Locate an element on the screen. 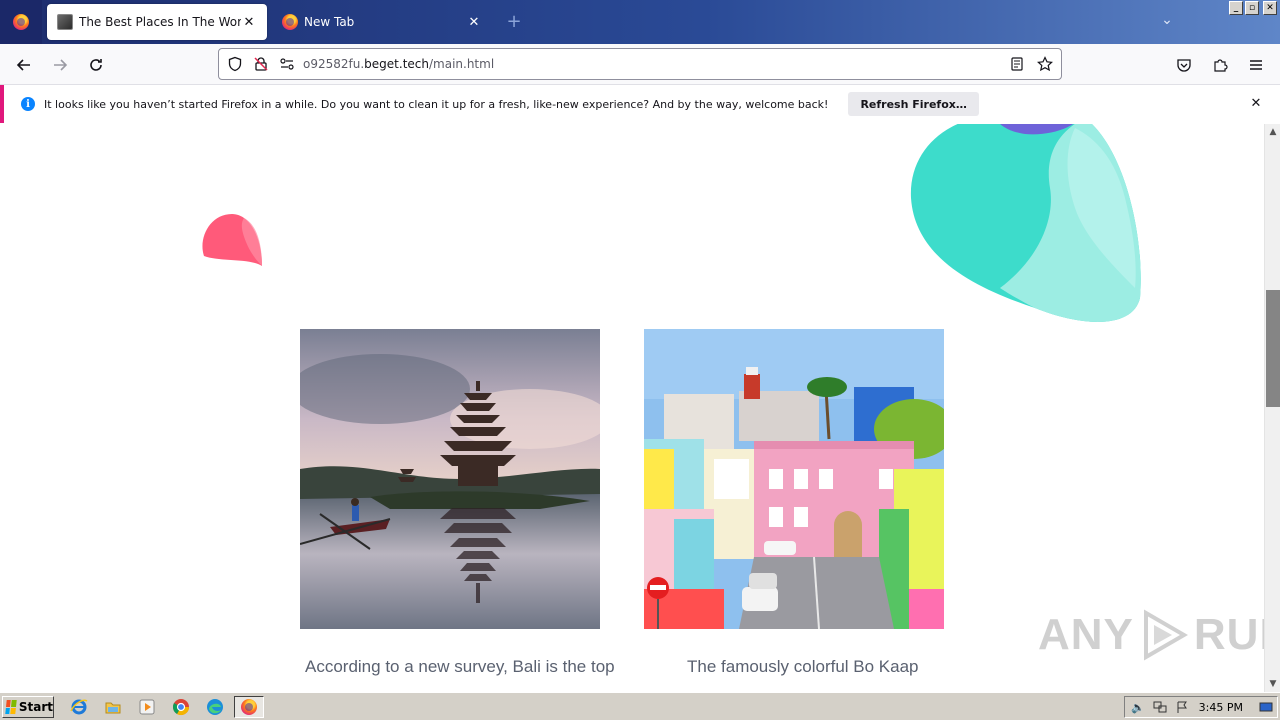 The image size is (1280, 720). url-text: o92582fu.beget.tech/main.html is located at coordinates (655, 64).